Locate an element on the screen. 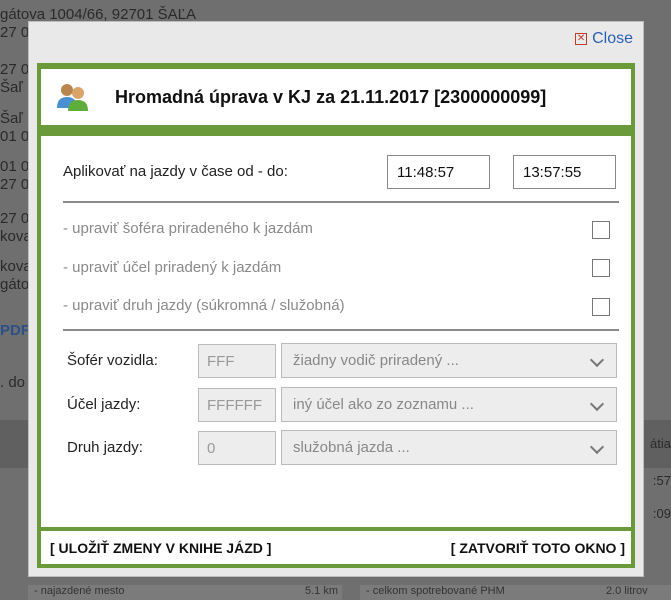 The width and height of the screenshot is (671, 600). close-button: ✕ Close is located at coordinates (604, 39).